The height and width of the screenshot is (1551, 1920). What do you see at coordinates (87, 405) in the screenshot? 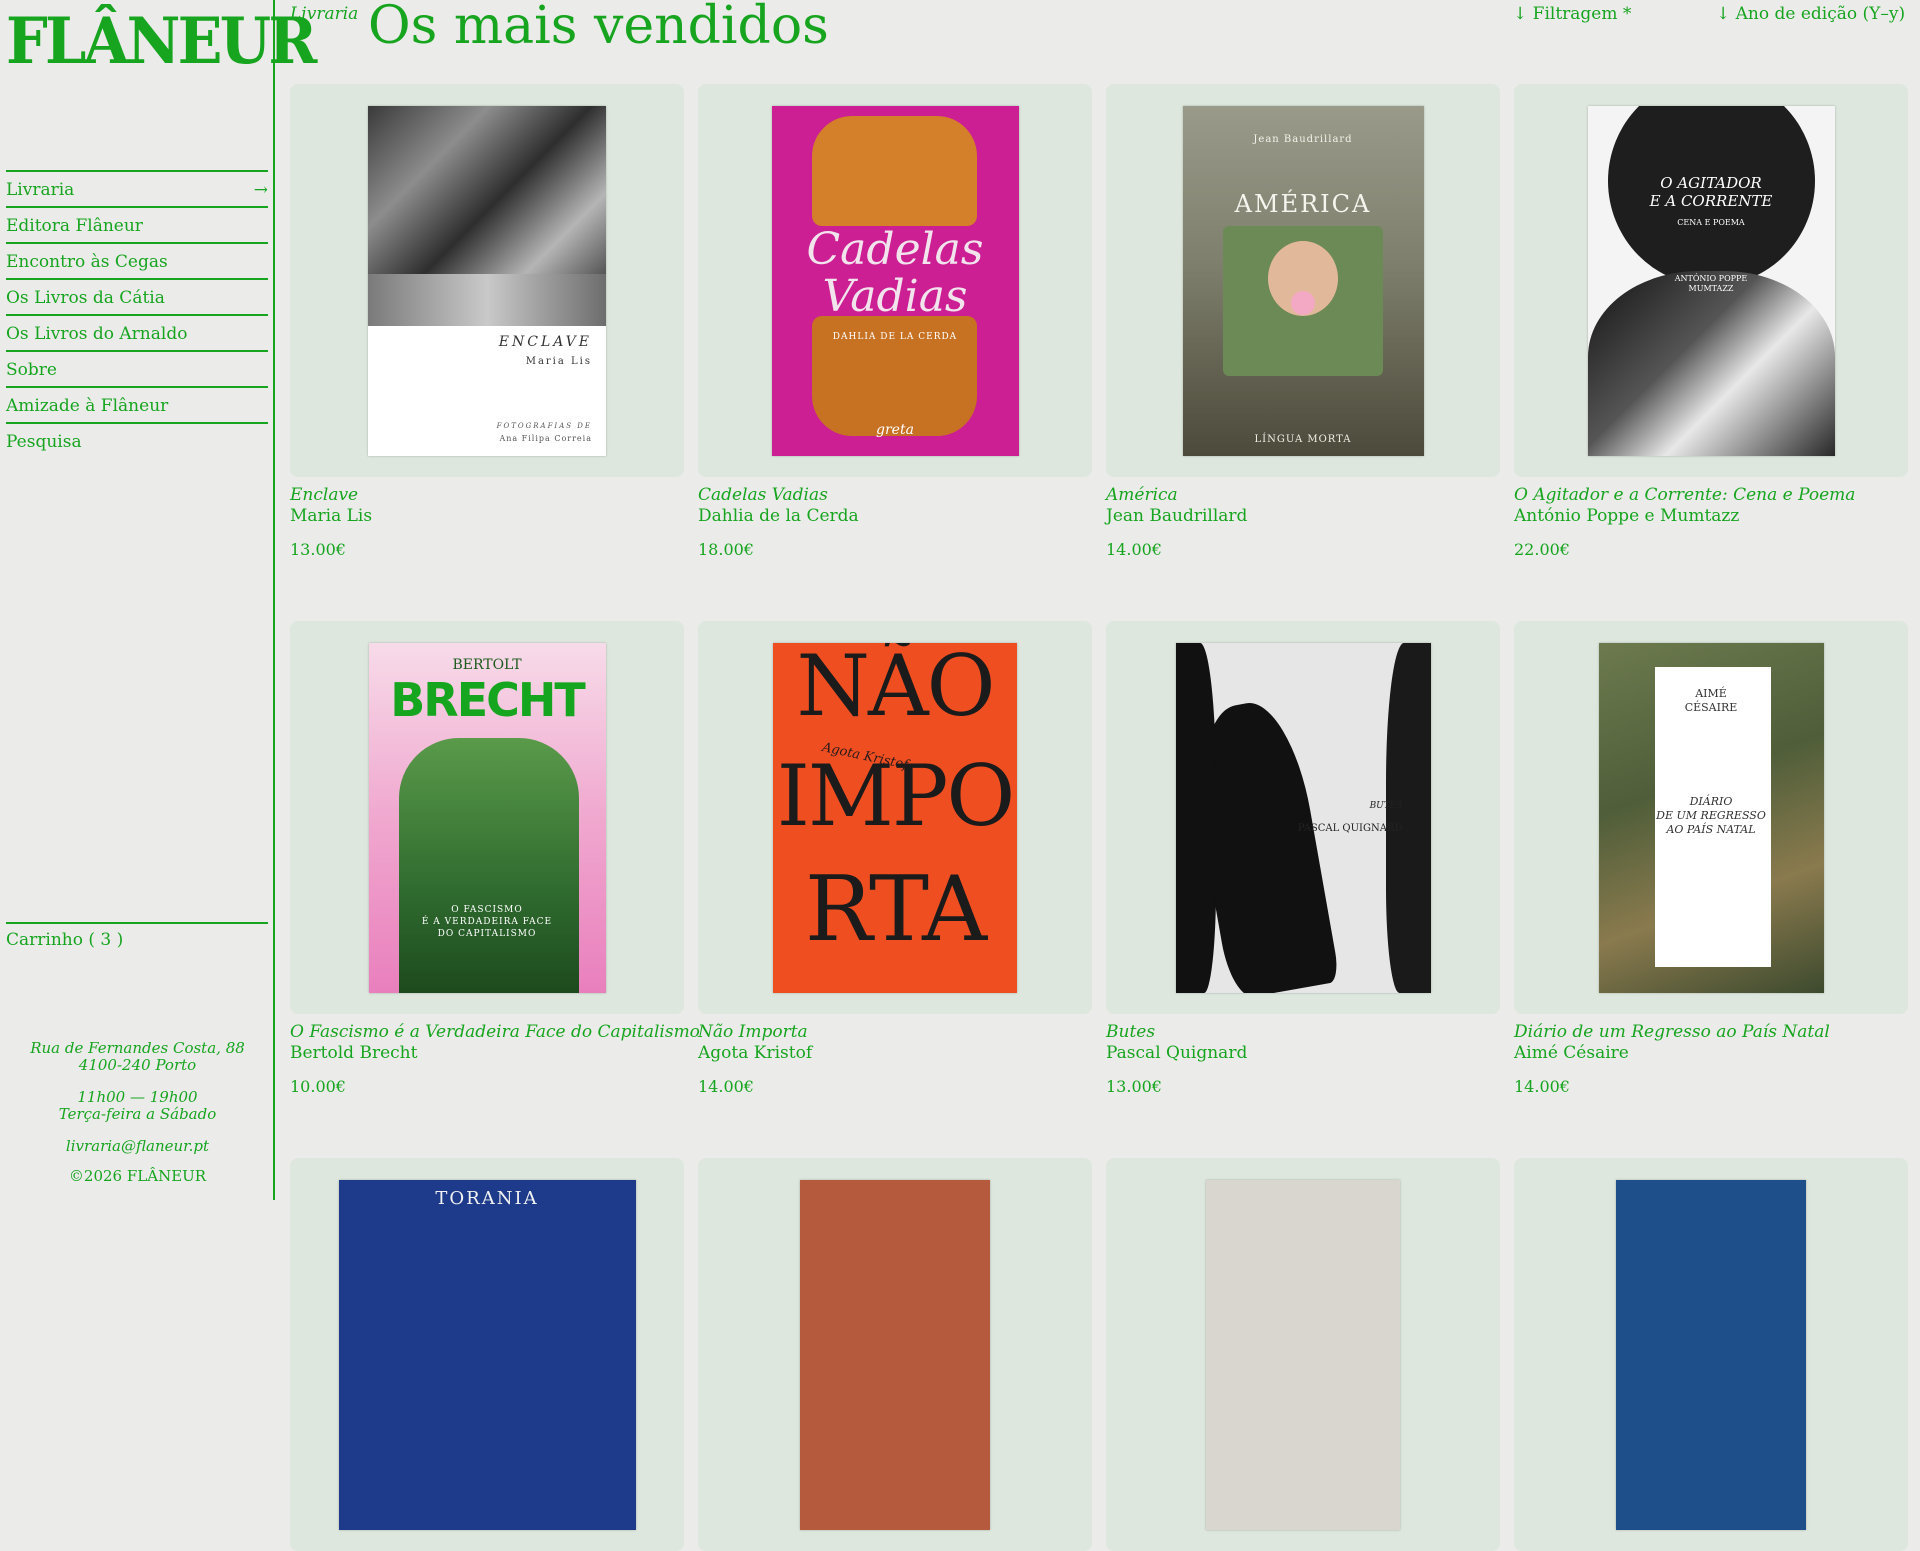
I see `nav-item-label: Amizade à Flâneur` at bounding box center [87, 405].